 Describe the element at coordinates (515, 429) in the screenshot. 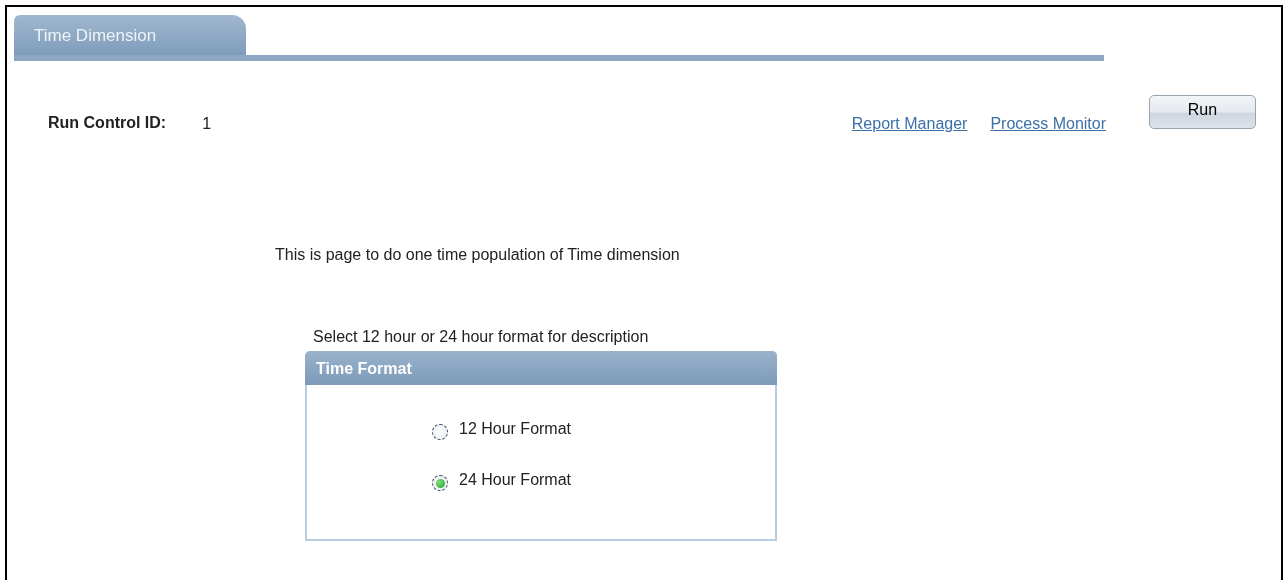

I see `radio-label: 12 Hour Format` at that location.